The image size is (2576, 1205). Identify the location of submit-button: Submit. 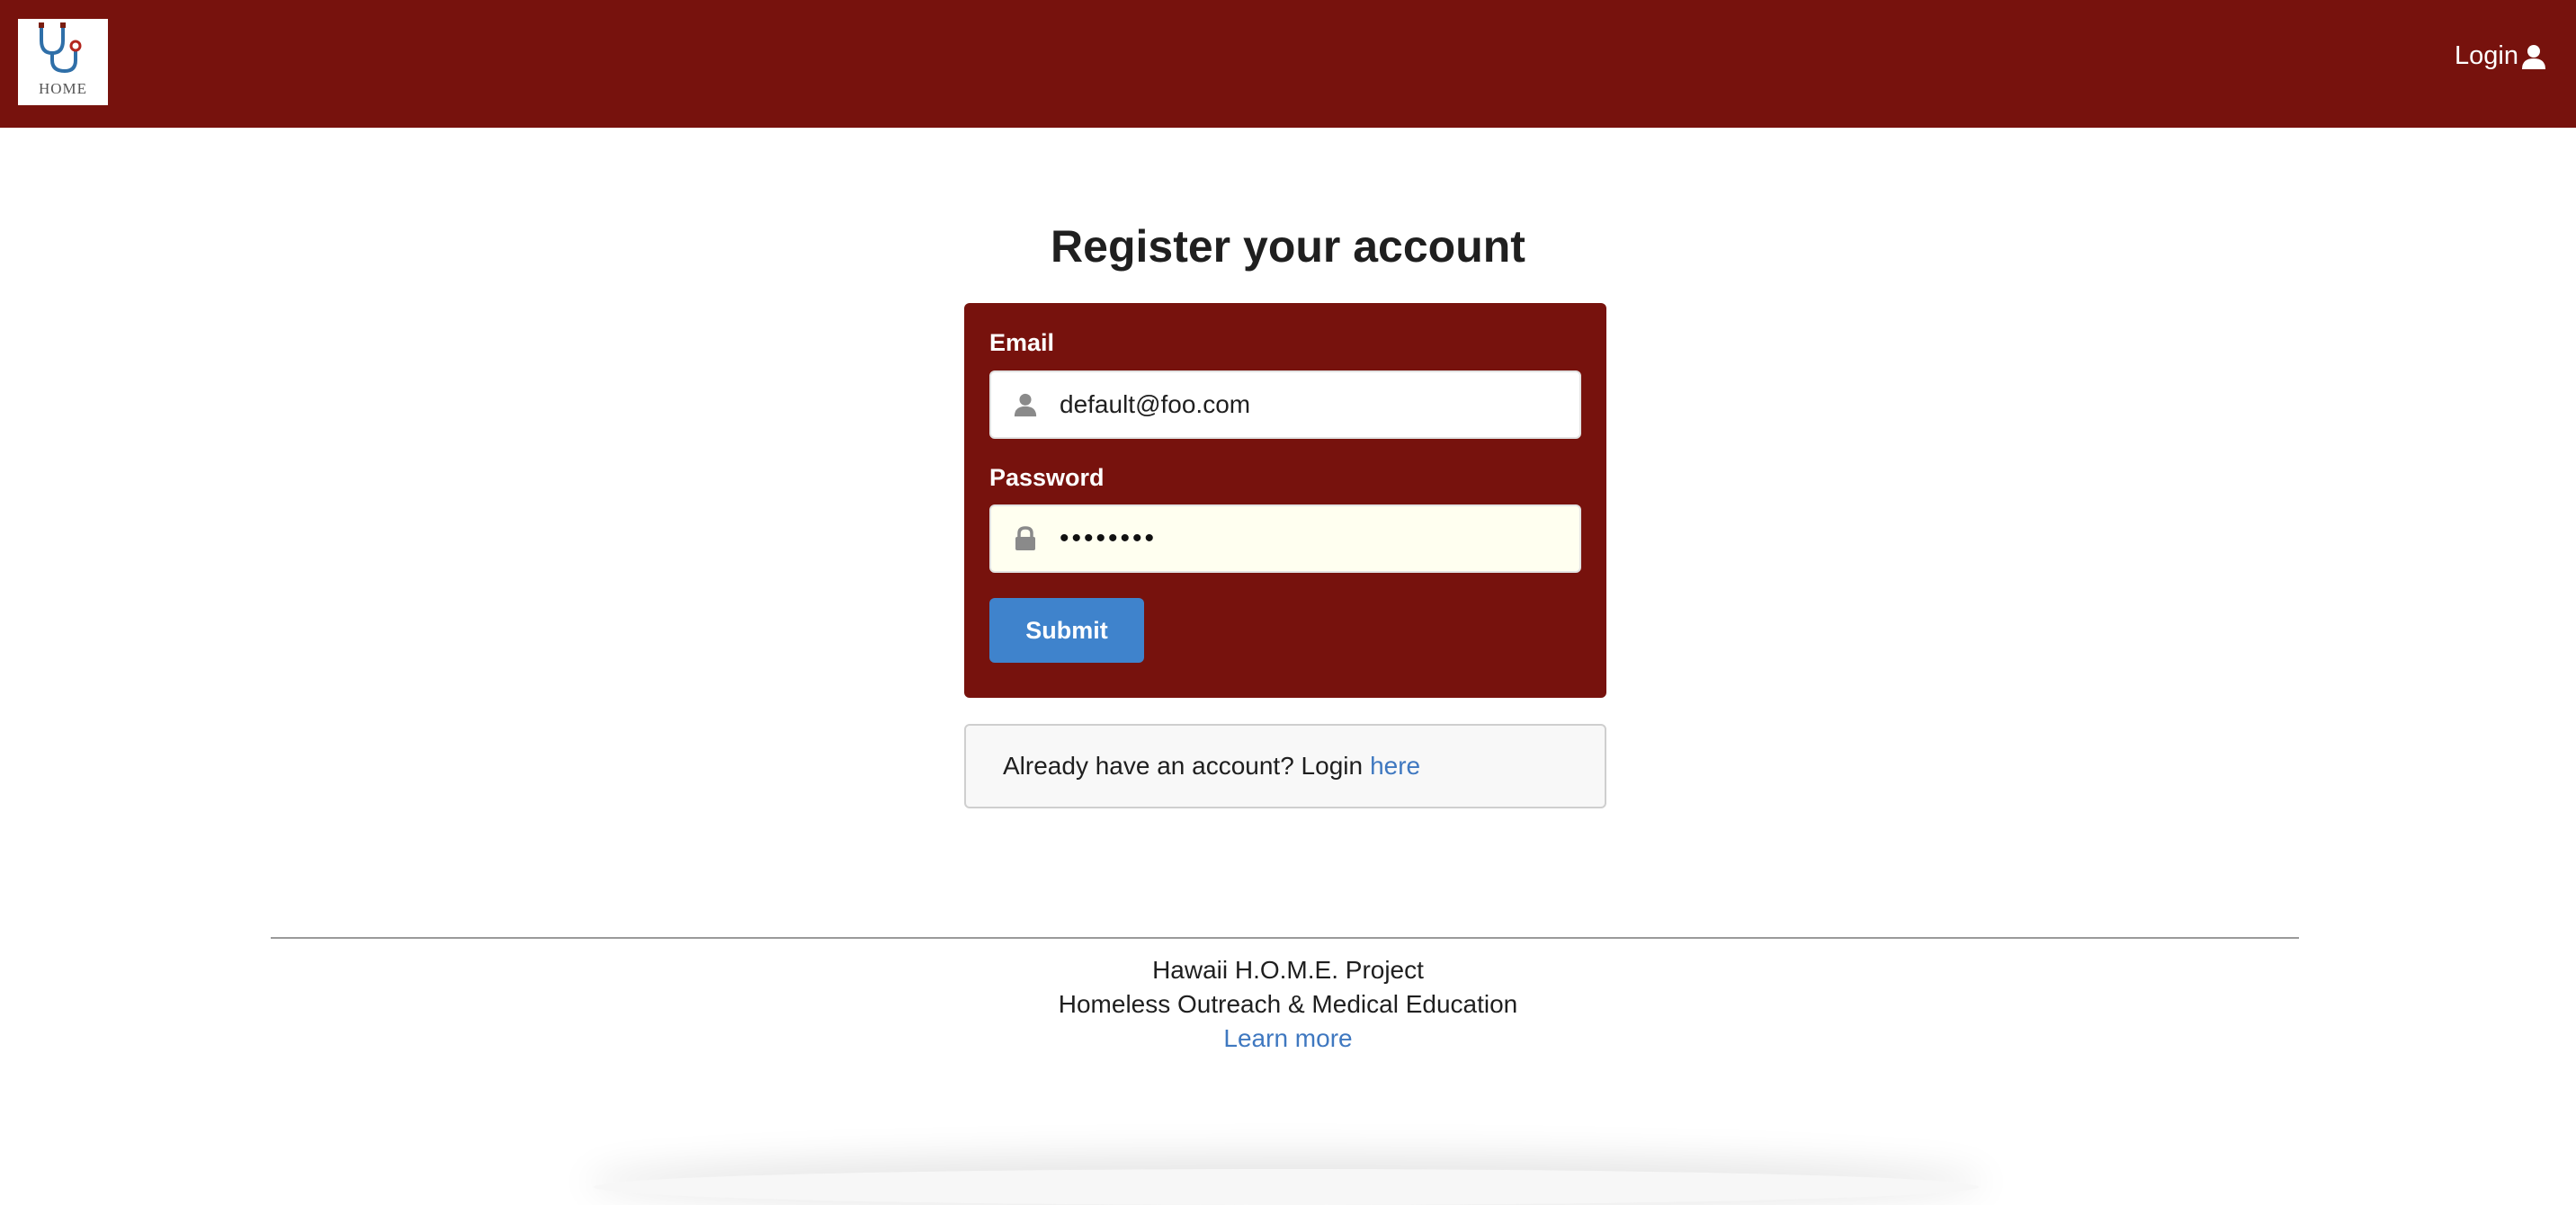
(1066, 630).